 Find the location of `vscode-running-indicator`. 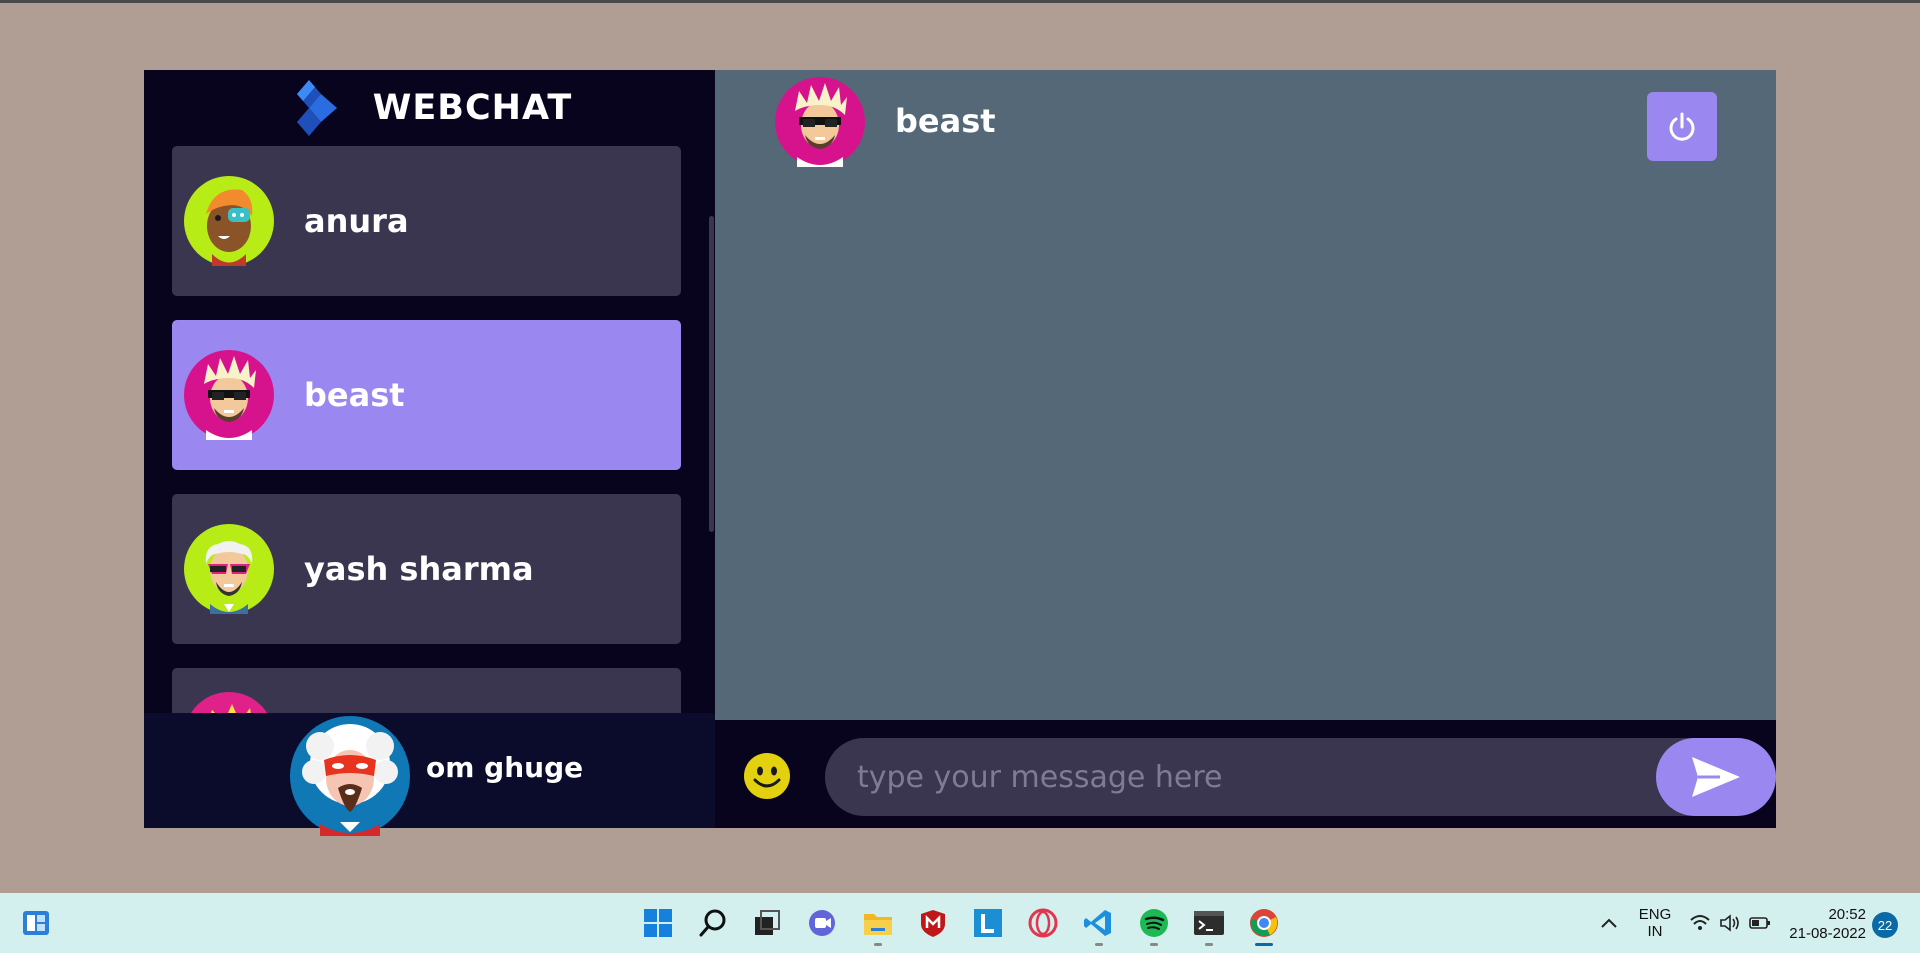

vscode-running-indicator is located at coordinates (1099, 944).